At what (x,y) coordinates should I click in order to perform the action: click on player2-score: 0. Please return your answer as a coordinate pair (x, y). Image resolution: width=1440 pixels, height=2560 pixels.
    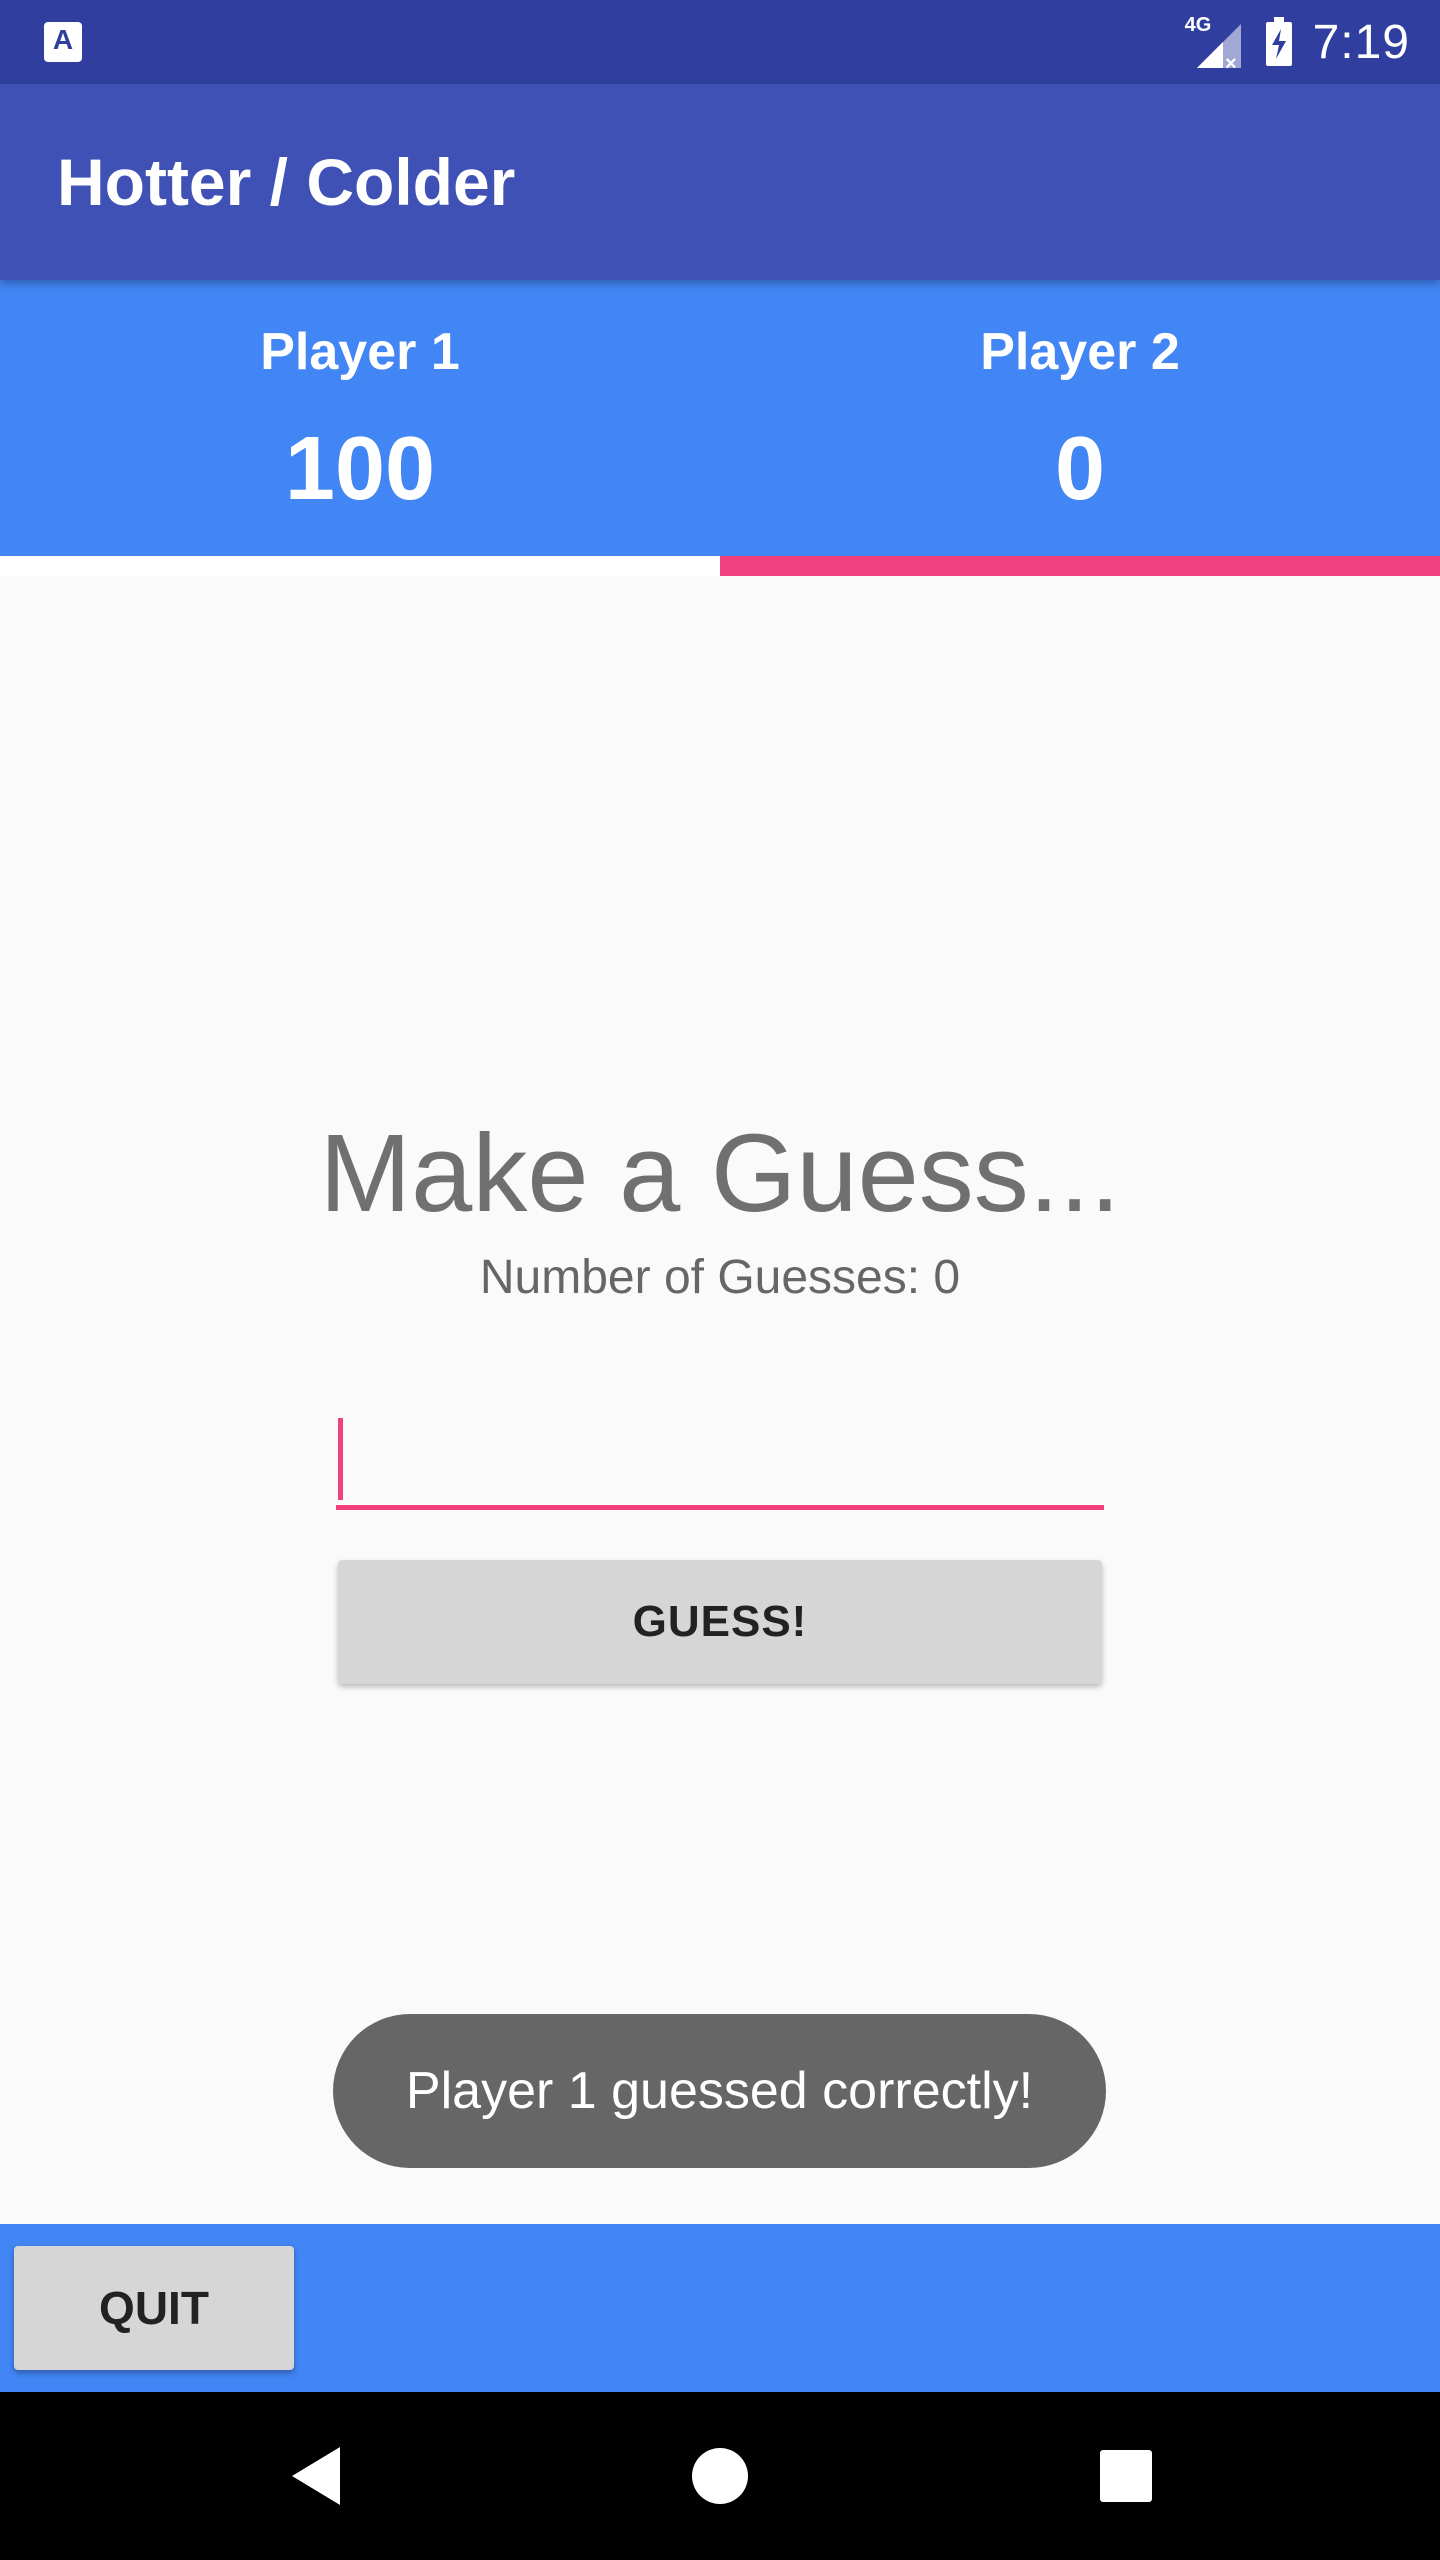
    Looking at the image, I should click on (1080, 469).